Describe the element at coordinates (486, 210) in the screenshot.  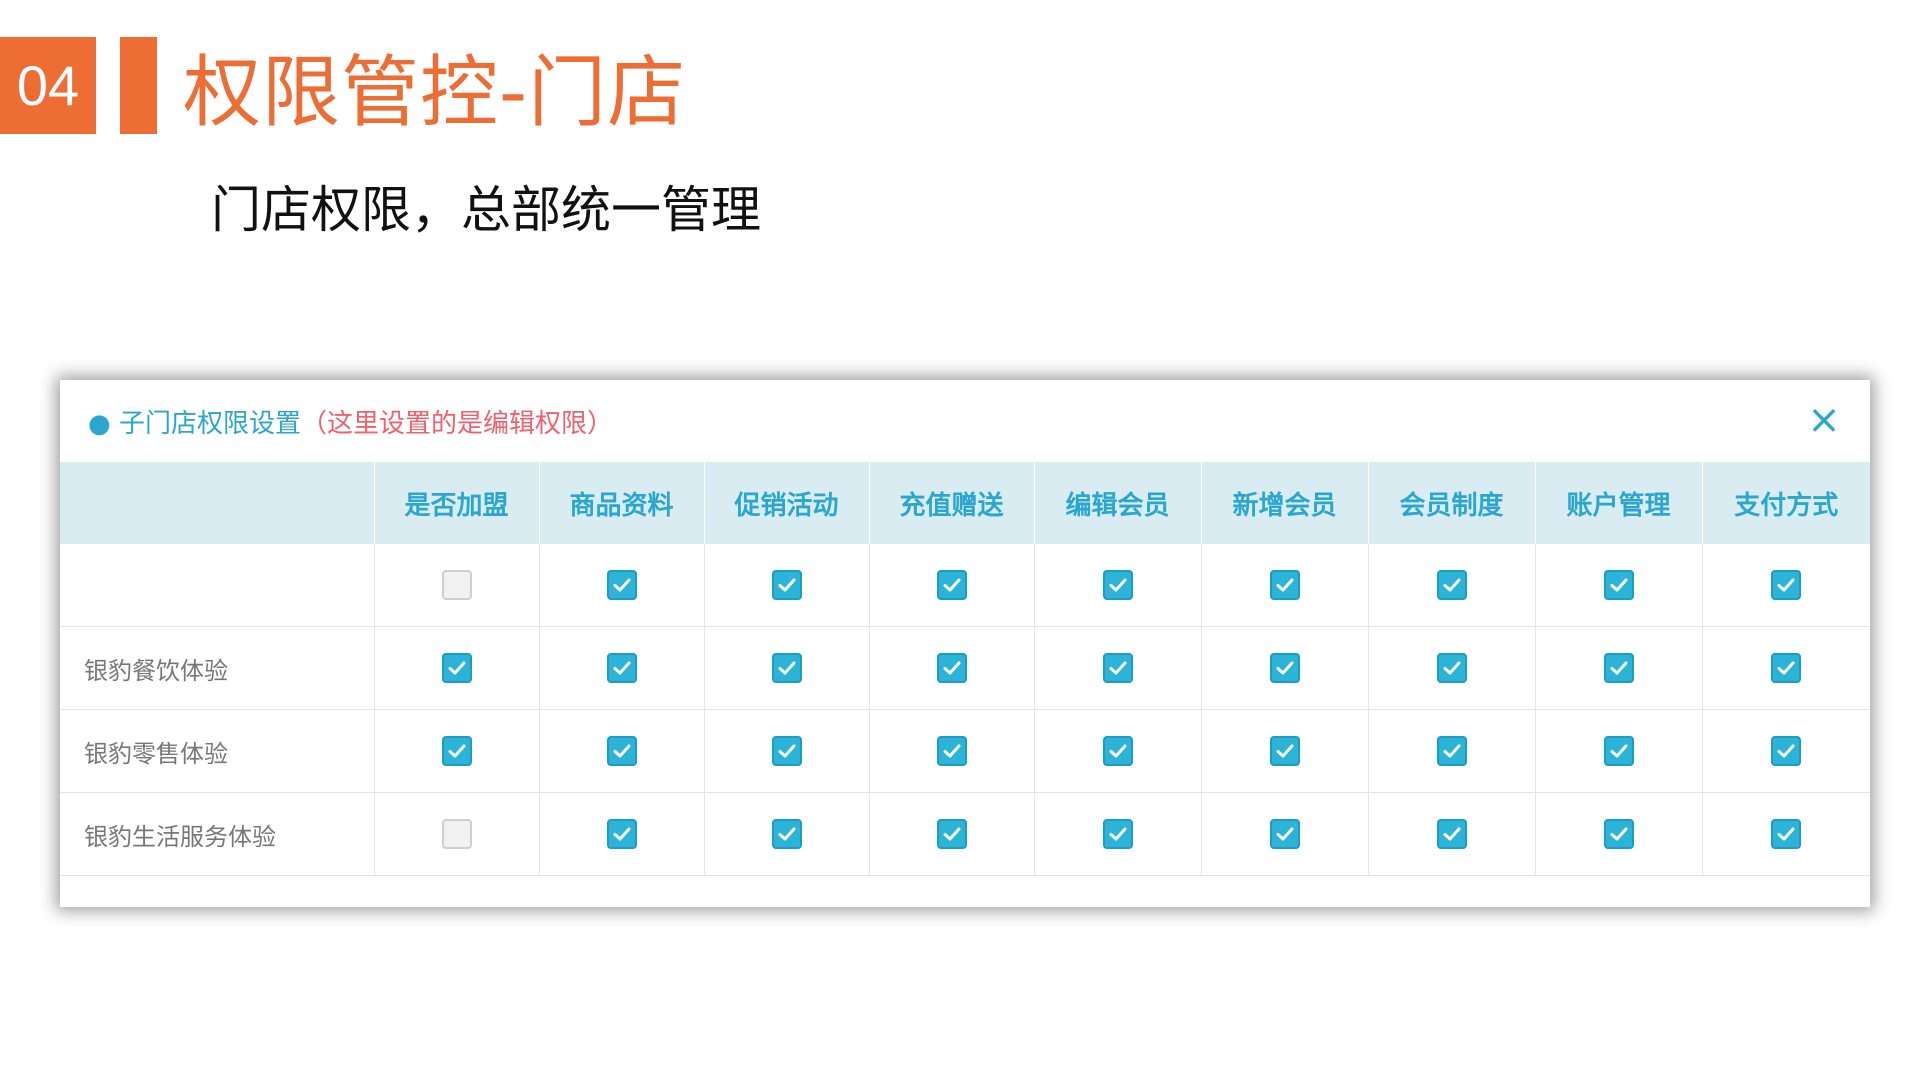
I see `slide-subtitle: 门店权限，总部统一管理` at that location.